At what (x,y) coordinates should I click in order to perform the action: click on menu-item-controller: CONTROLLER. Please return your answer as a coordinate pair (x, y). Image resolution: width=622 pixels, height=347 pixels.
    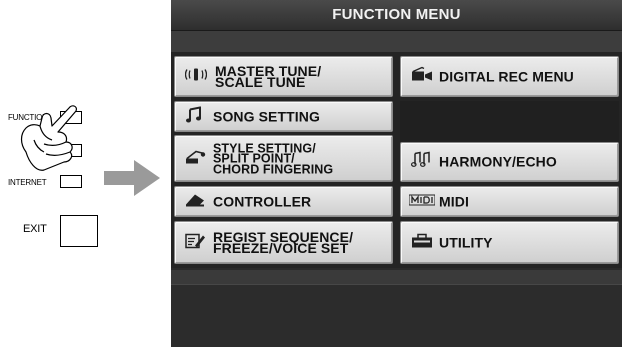
    Looking at the image, I should click on (283, 201).